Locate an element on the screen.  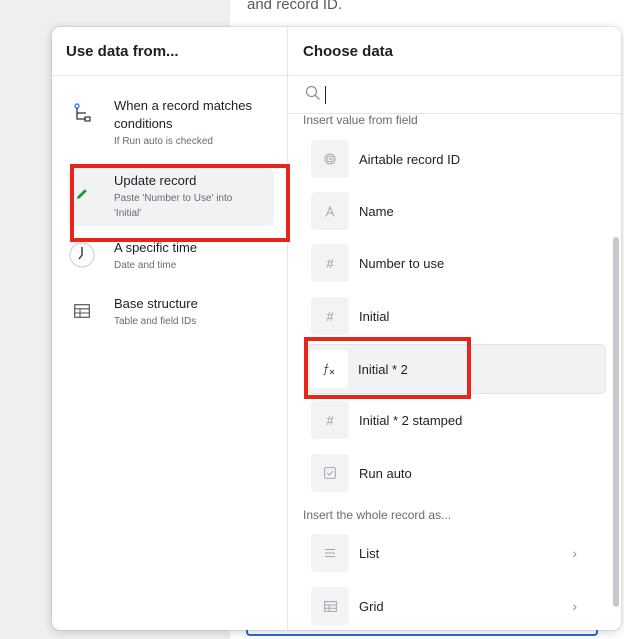
section-label-fields: Insert value from field is located at coordinates (360, 120).